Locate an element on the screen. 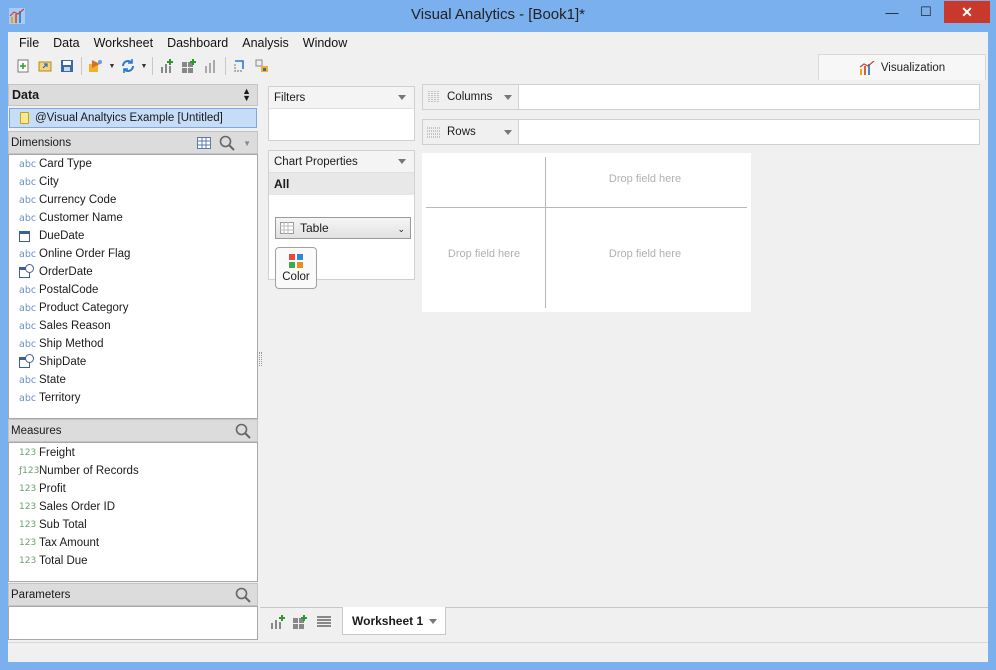 The width and height of the screenshot is (996, 670). list-item: 123 Profit is located at coordinates (133, 489).